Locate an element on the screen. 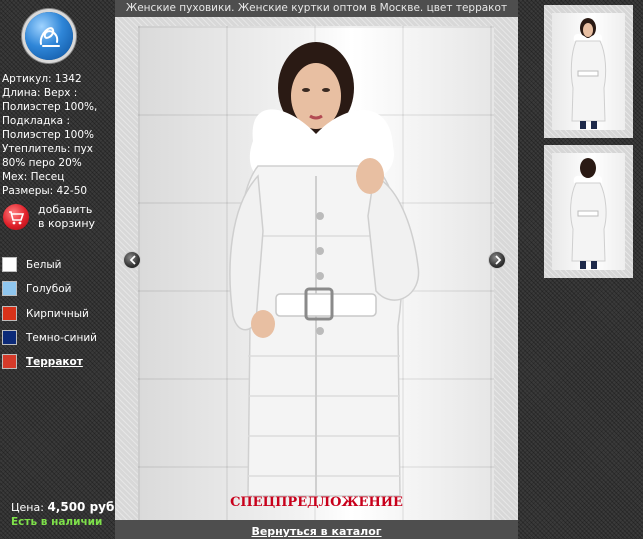  thumbnail-front is located at coordinates (588, 71).